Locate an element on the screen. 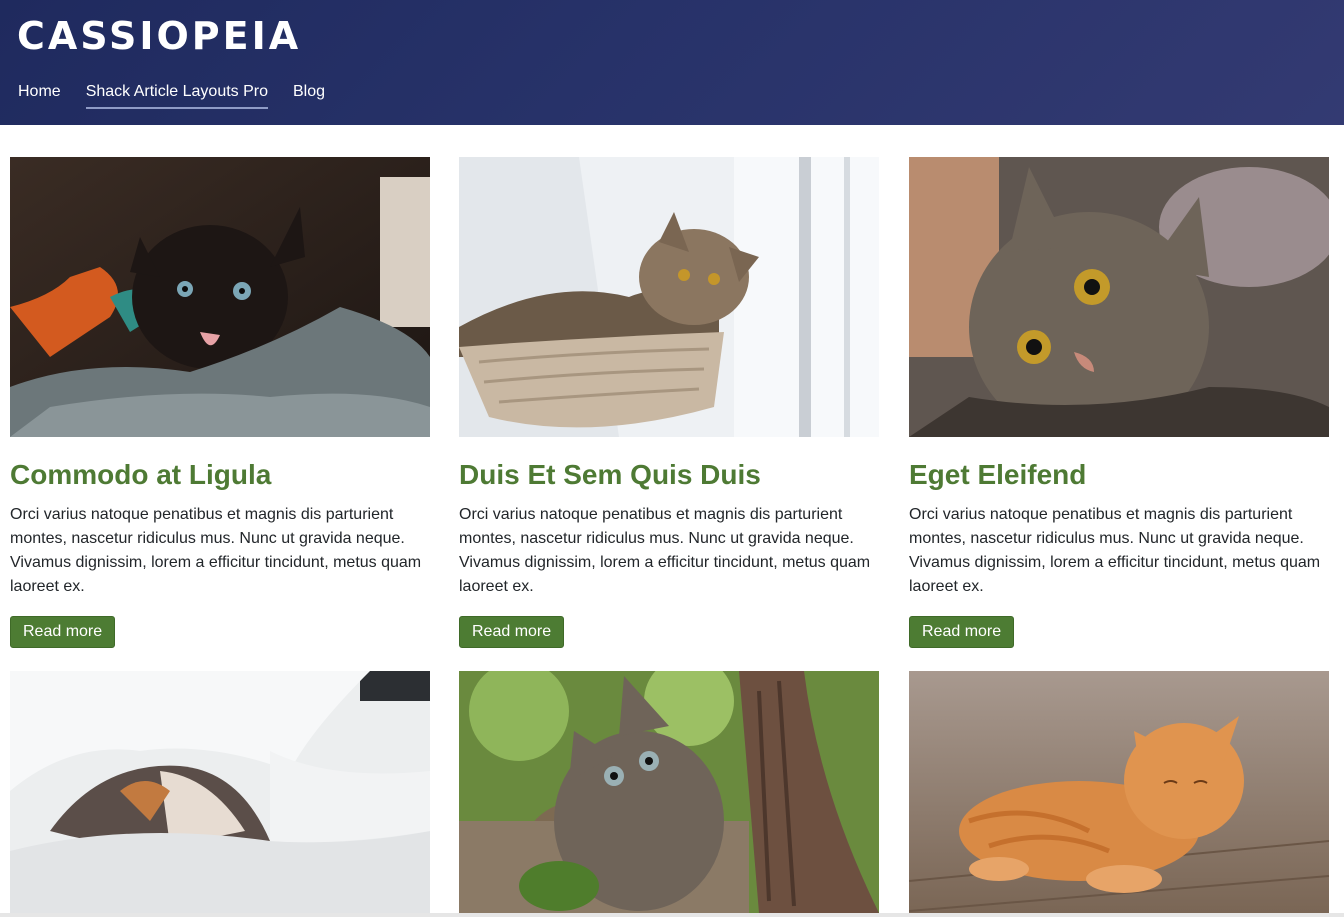 The width and height of the screenshot is (1344, 917). nav-item-home: Home is located at coordinates (39, 95).